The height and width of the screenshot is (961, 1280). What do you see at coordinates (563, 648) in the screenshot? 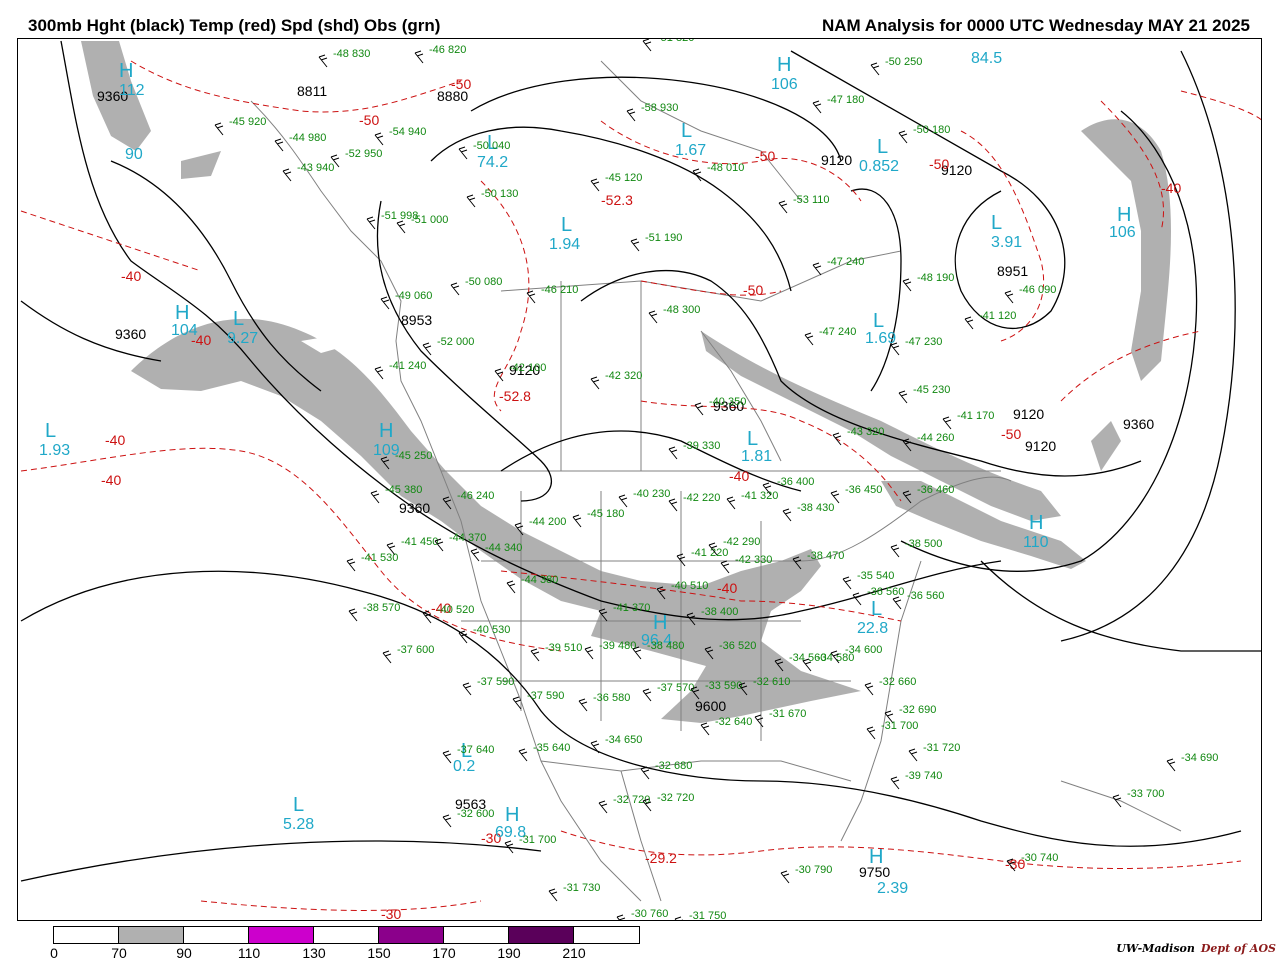
I see `obs-value: -39 510` at bounding box center [563, 648].